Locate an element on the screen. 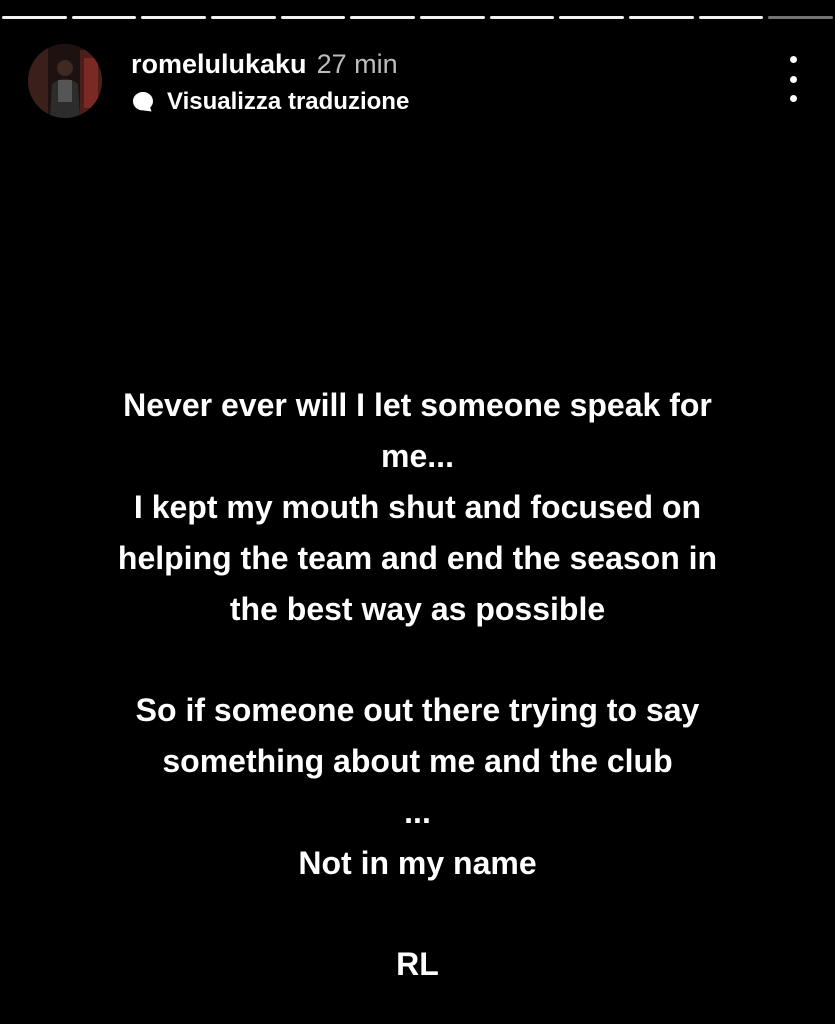 Image resolution: width=835 pixels, height=1024 pixels. translate-button: Visualizza traduzione is located at coordinates (270, 102).